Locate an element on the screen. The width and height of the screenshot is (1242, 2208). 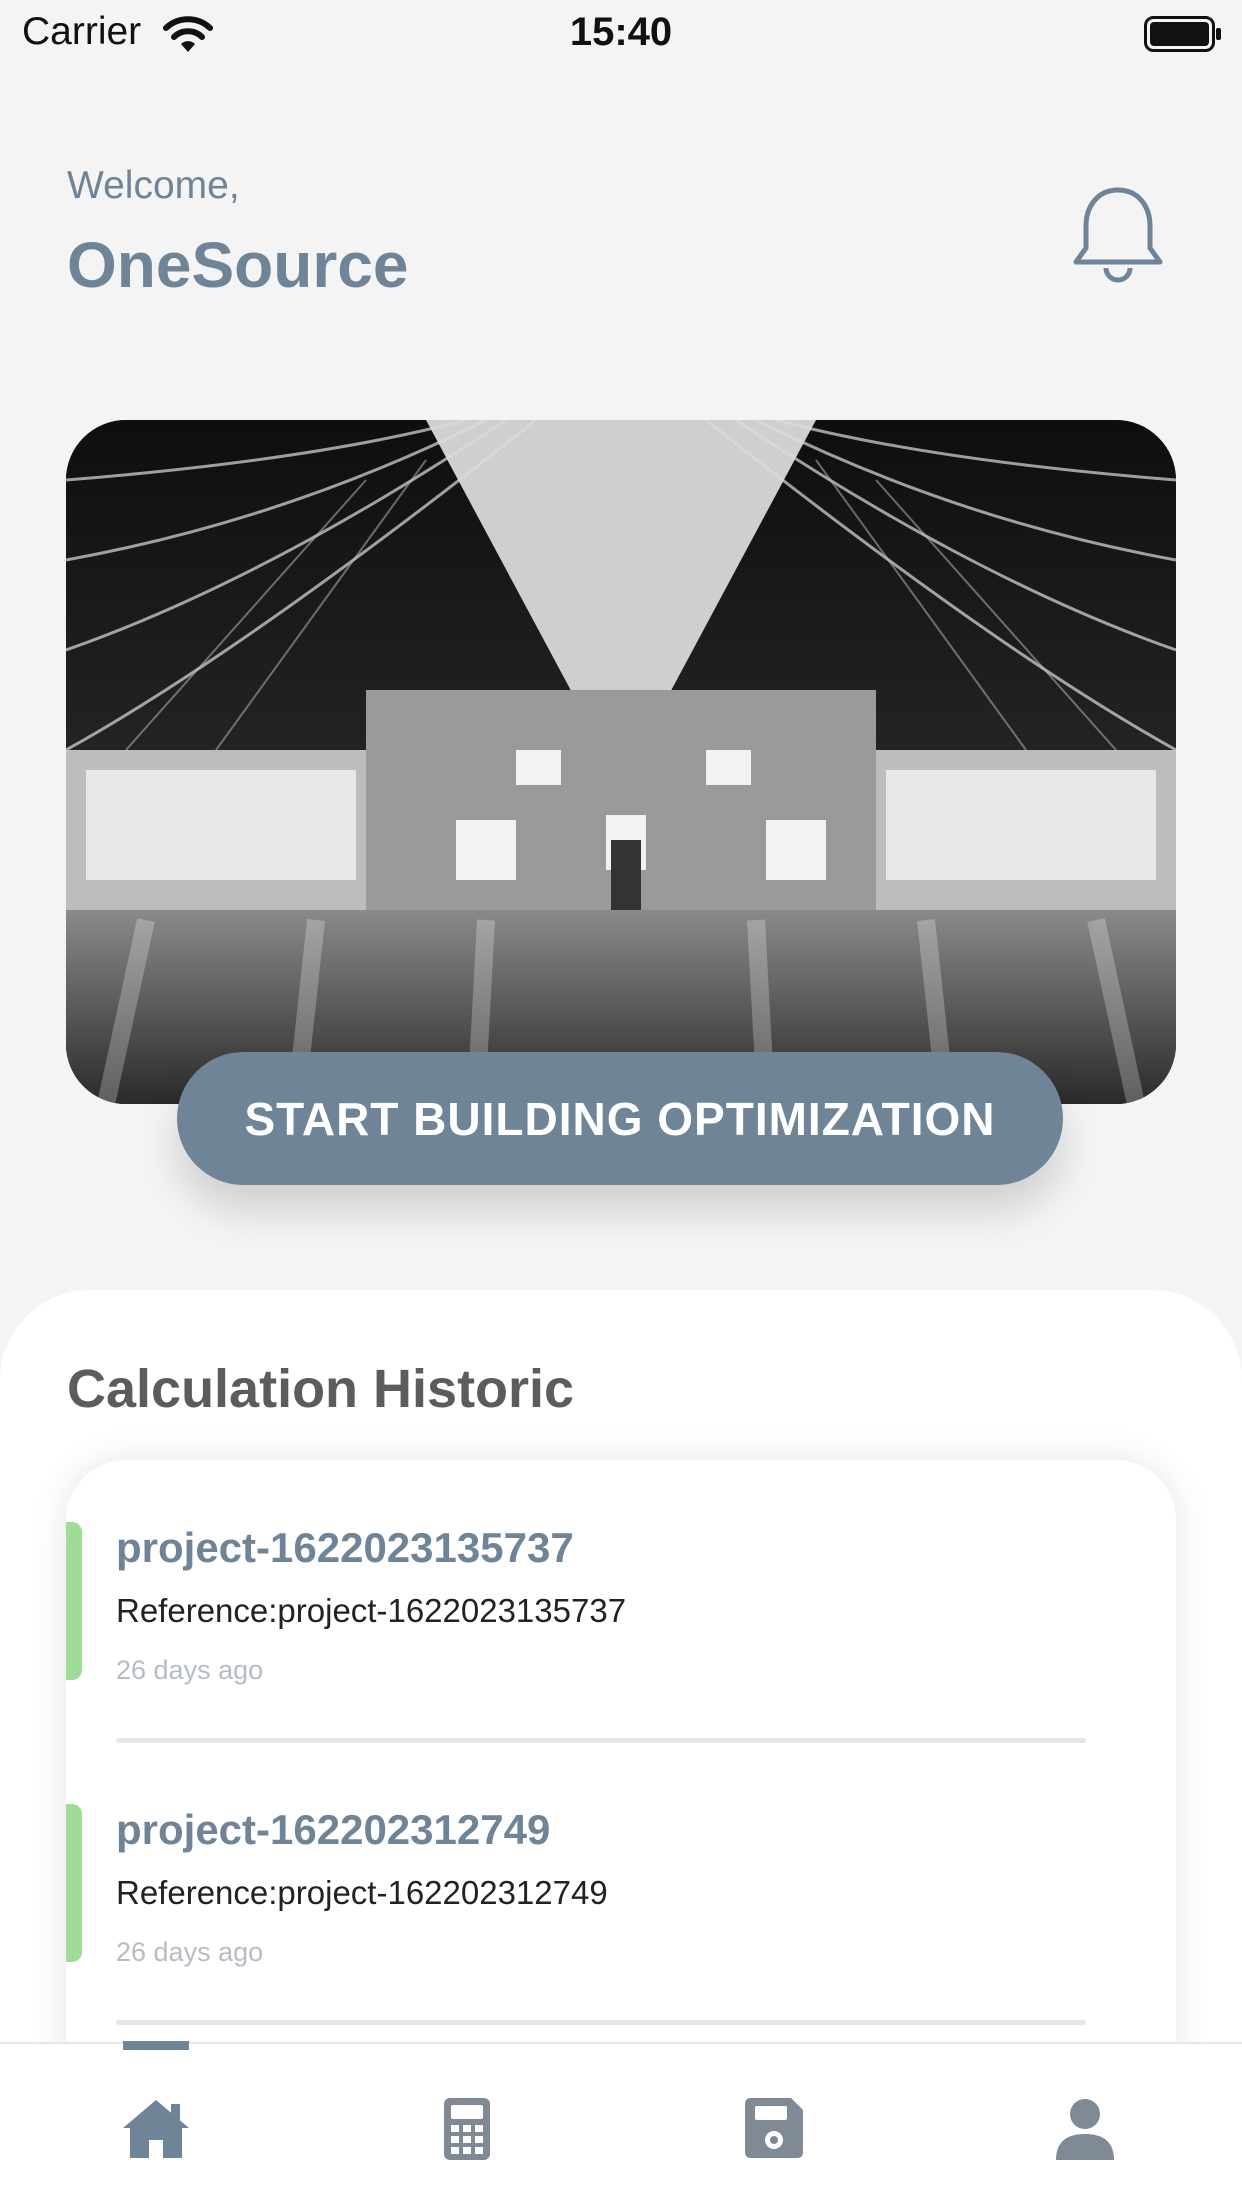
start-optimization-button: START BUILDING OPTIMIZATION is located at coordinates (620, 1118).